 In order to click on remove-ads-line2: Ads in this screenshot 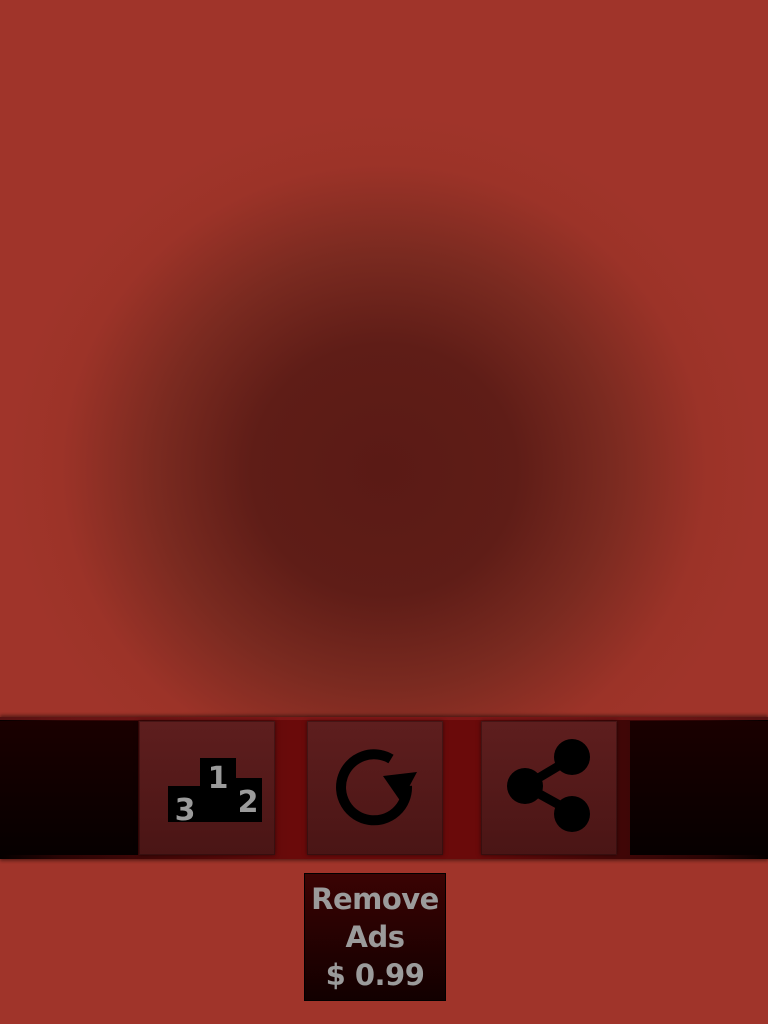, I will do `click(375, 937)`.